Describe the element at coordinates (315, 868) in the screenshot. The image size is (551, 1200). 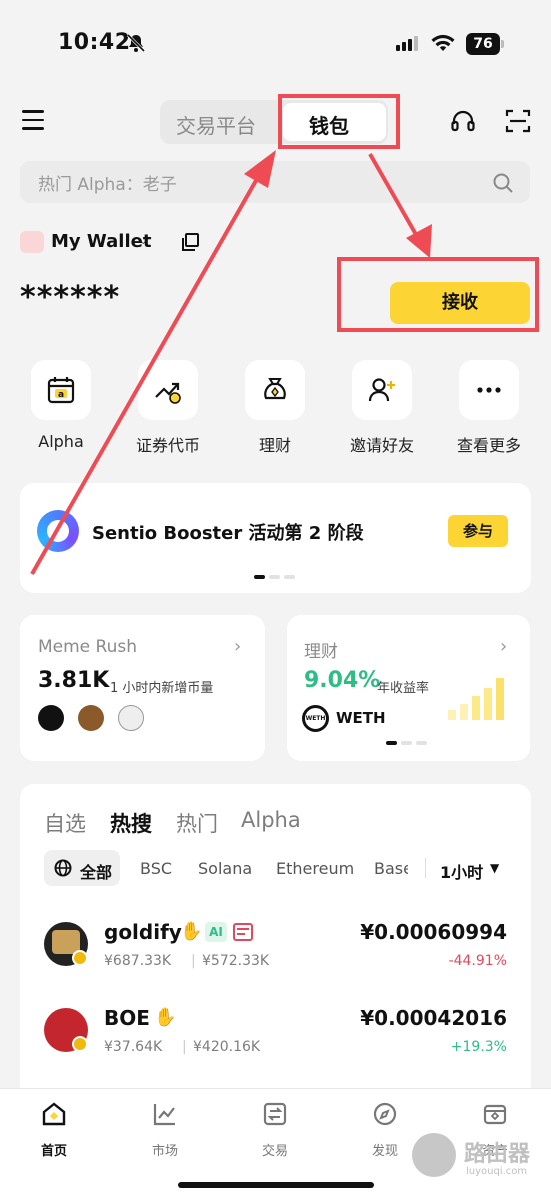
I see `chain-ethereum: Ethereum` at that location.